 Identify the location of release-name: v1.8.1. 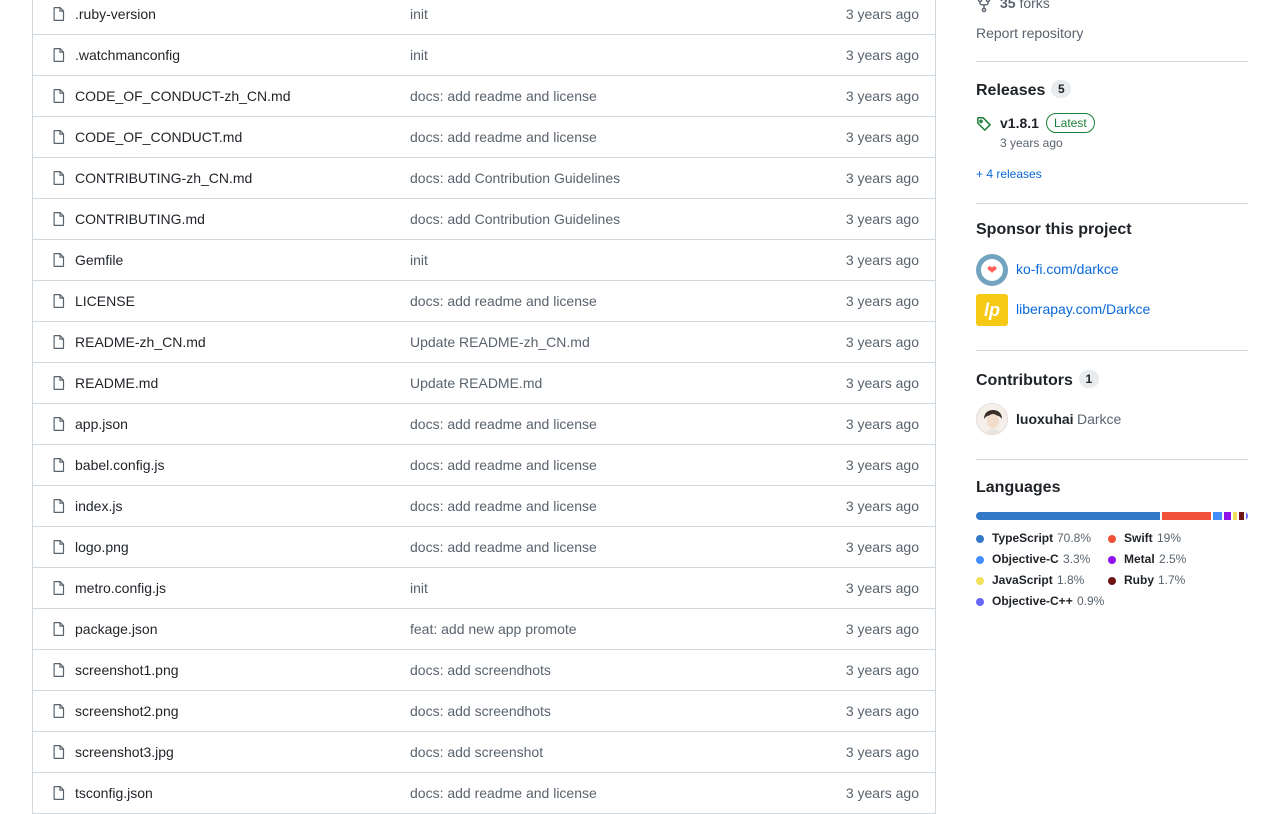
(1019, 123).